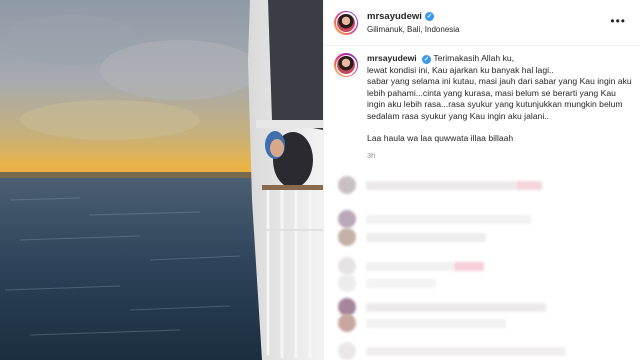  Describe the element at coordinates (346, 22) in the screenshot. I see `avatar` at that location.